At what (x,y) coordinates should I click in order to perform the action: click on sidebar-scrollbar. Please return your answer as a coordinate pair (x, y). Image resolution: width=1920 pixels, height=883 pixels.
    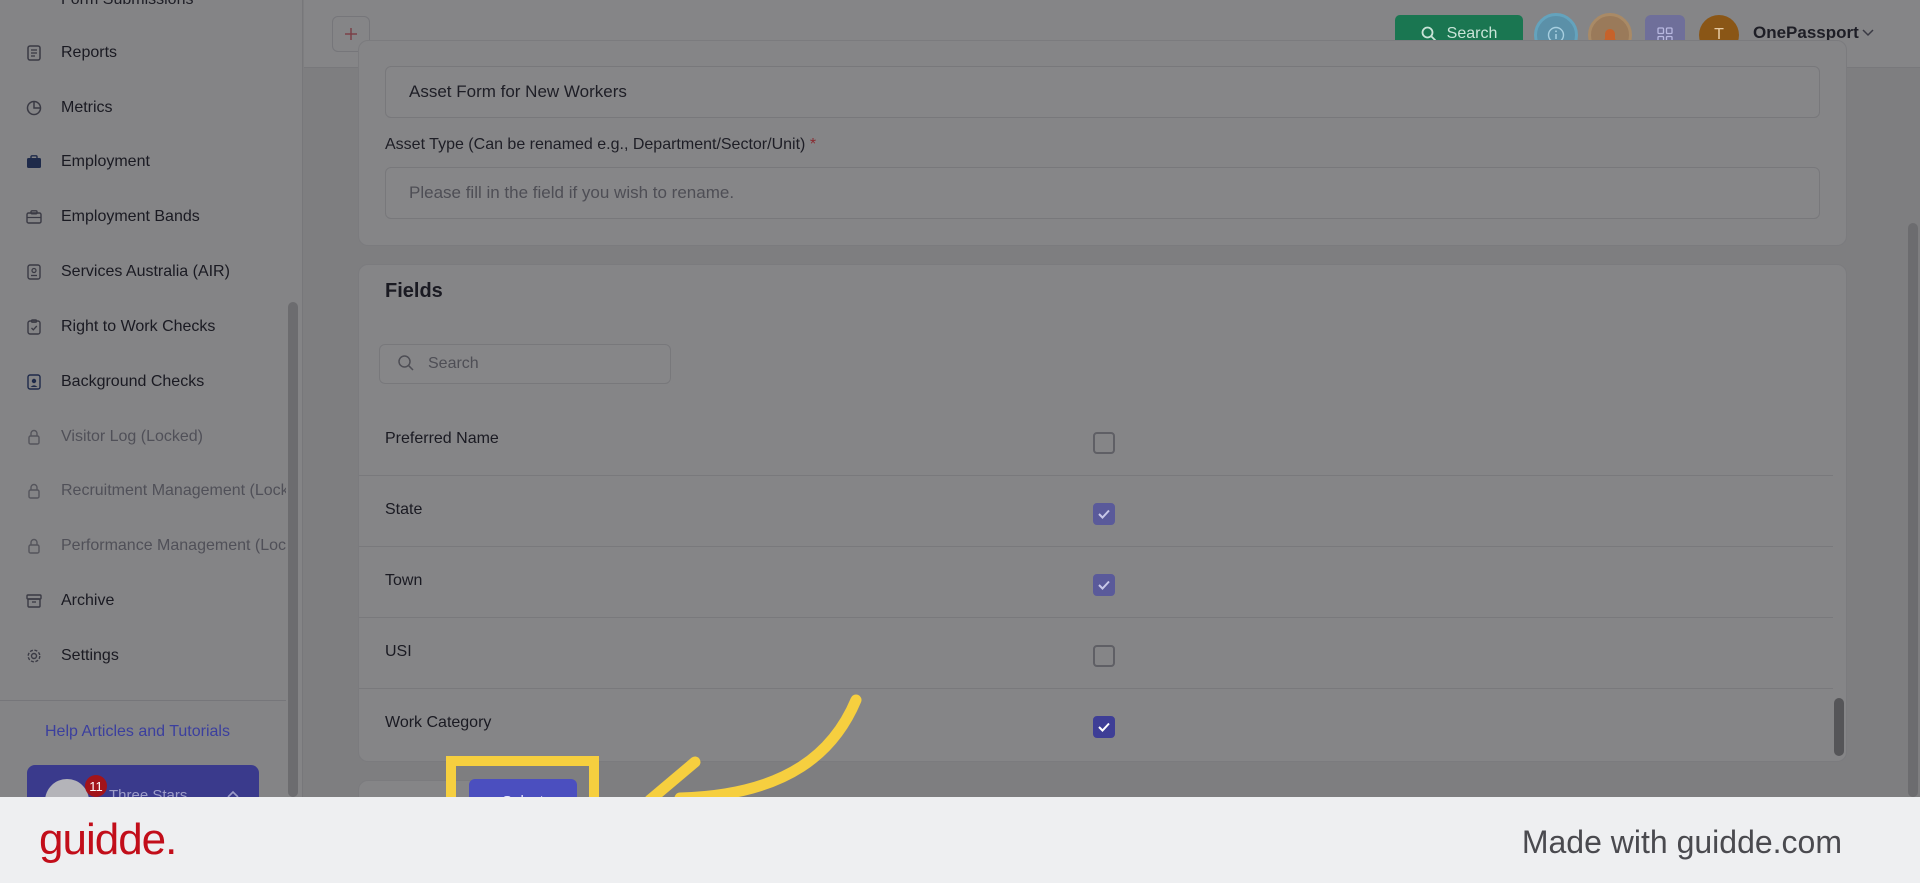
    Looking at the image, I should click on (293, 549).